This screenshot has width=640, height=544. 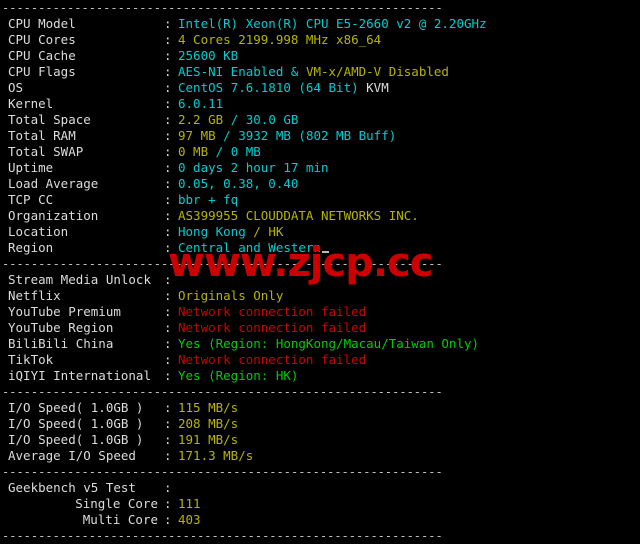 What do you see at coordinates (42, 55) in the screenshot?
I see `row-label: CPU Cache` at bounding box center [42, 55].